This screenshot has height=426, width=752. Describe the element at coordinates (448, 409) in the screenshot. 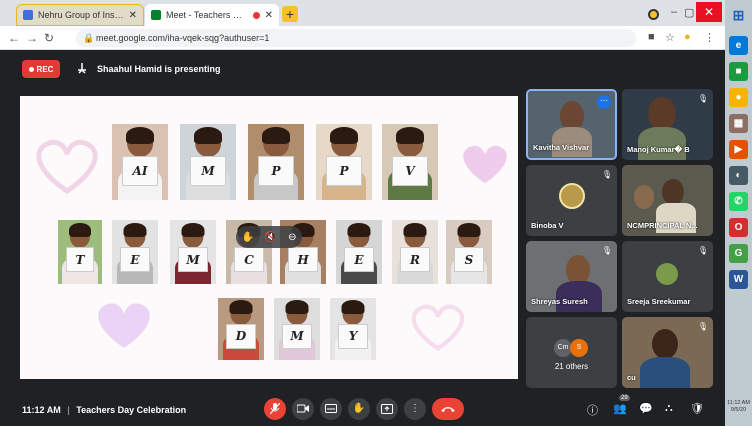

I see `leave-call-button` at that location.